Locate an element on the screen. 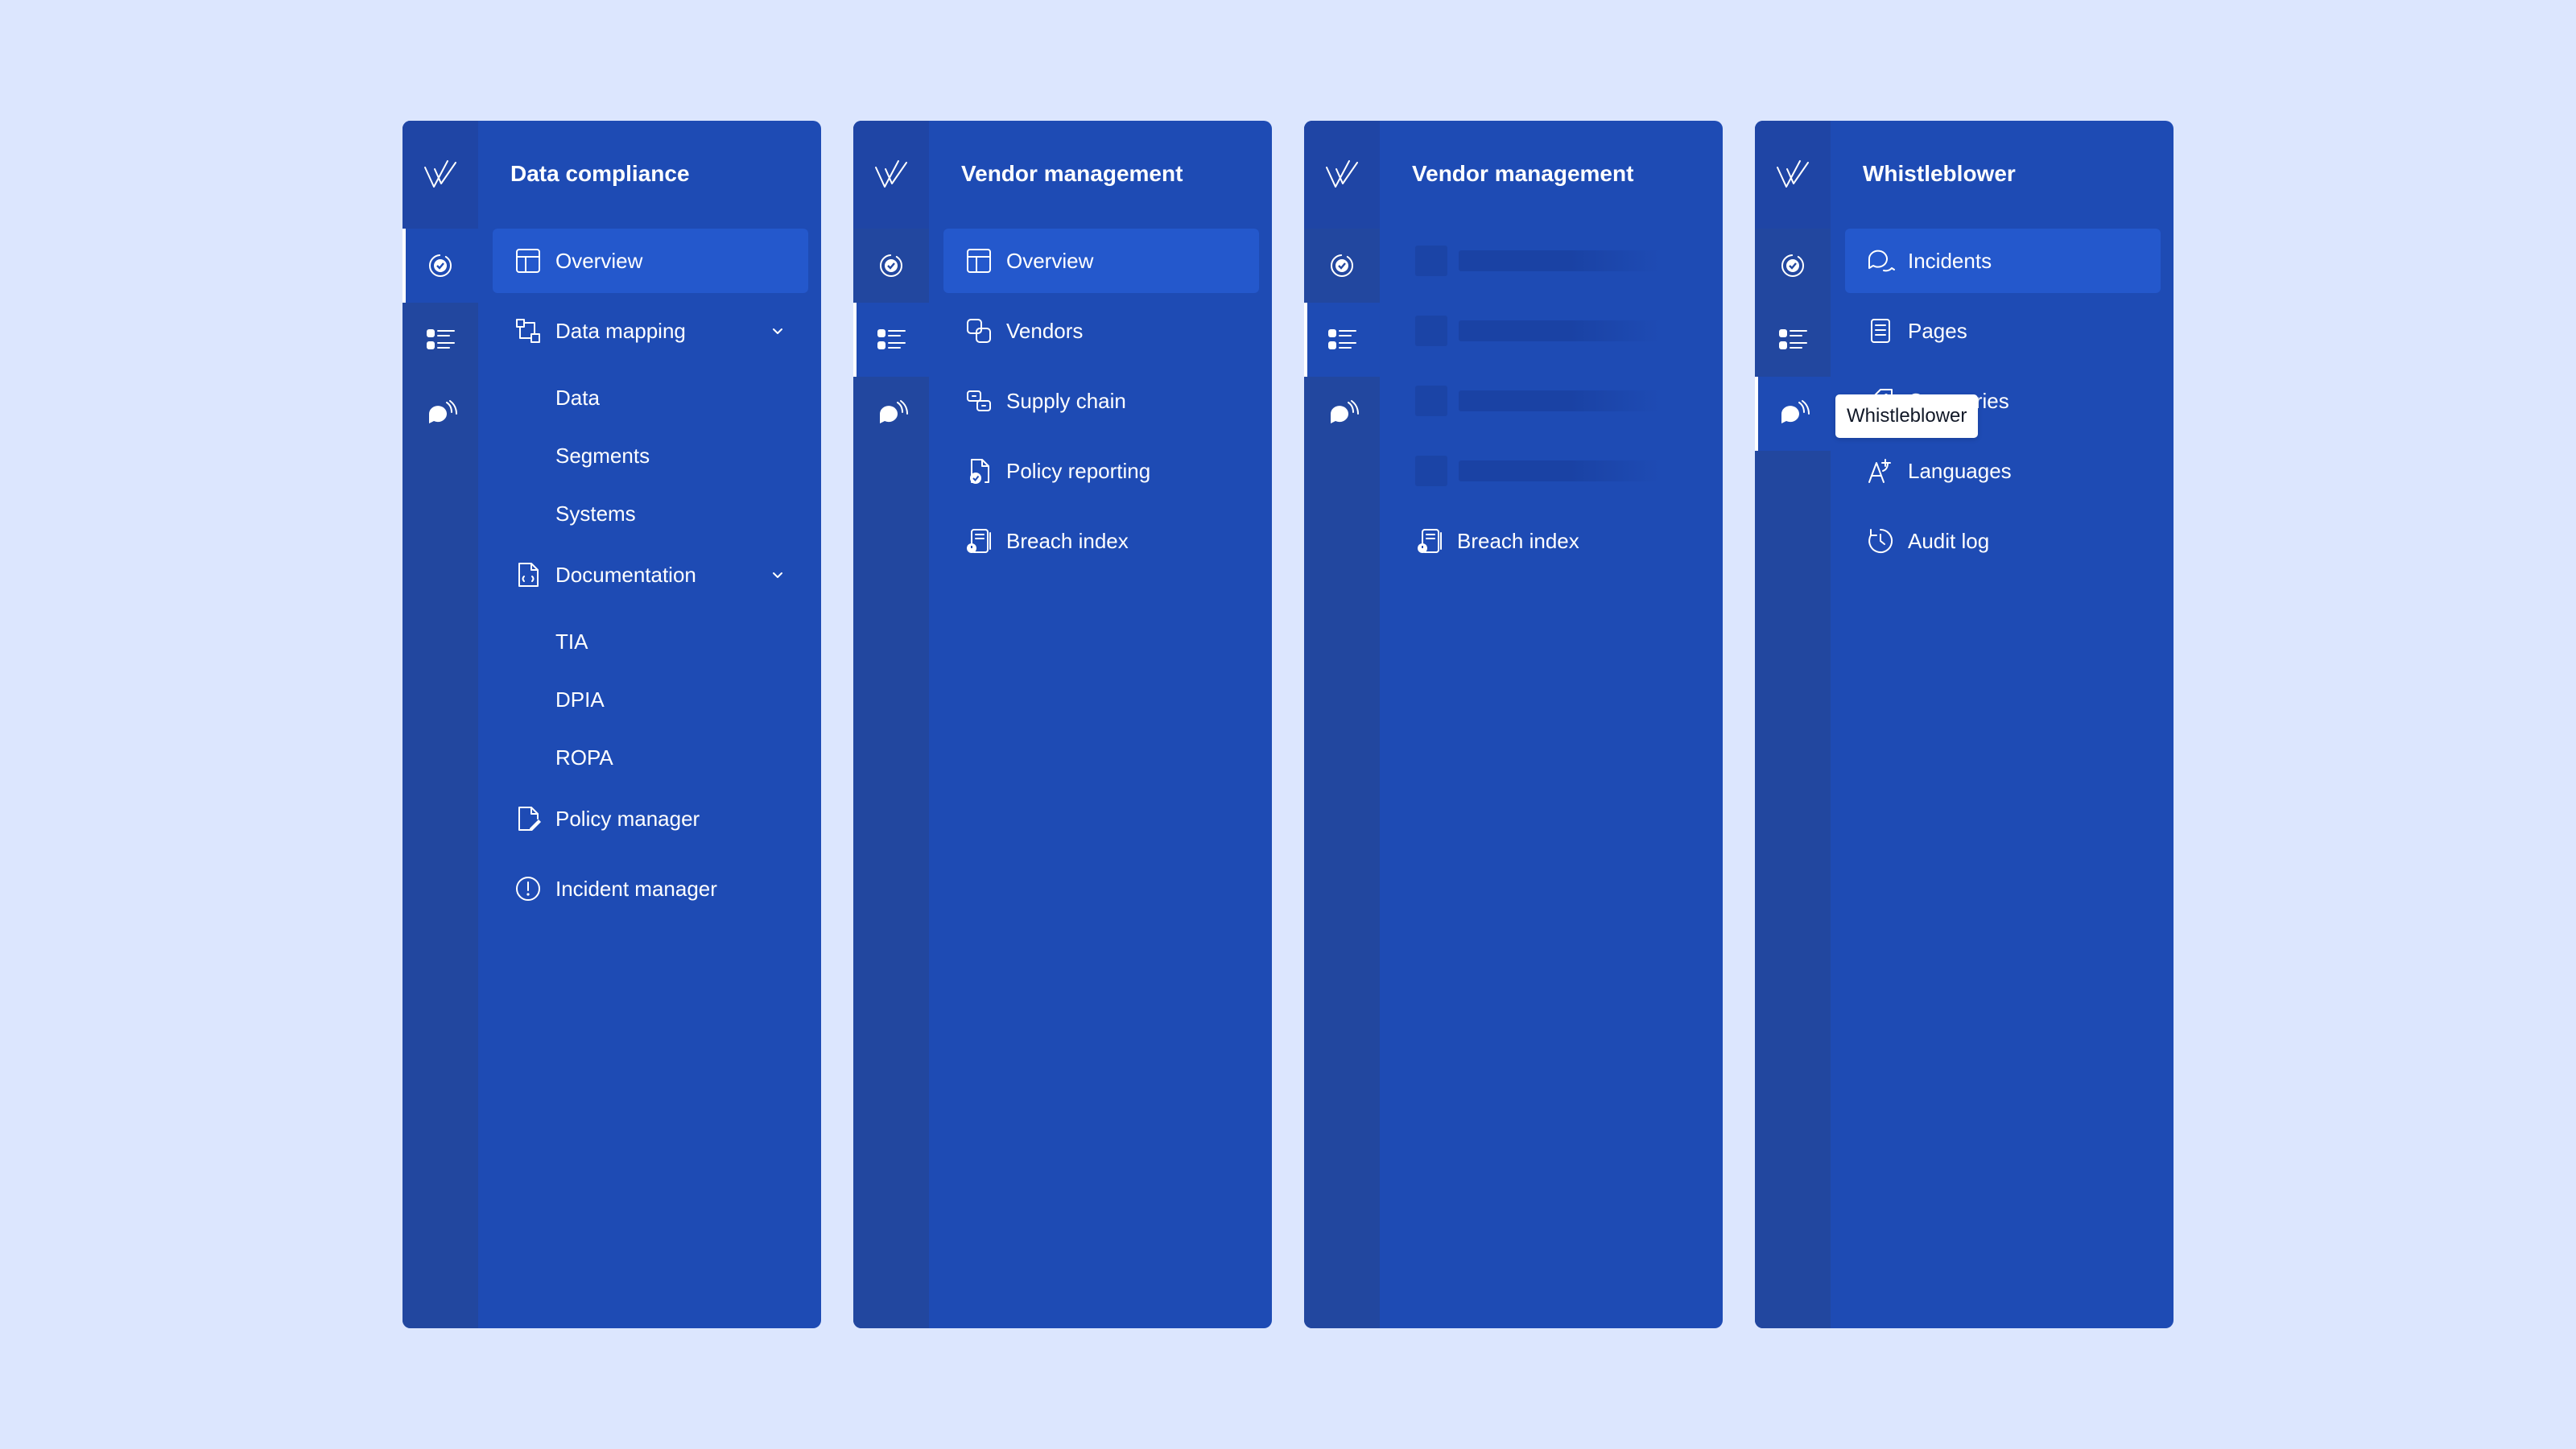 The height and width of the screenshot is (1449, 2576). nav-item-label: Vendors is located at coordinates (1045, 330).